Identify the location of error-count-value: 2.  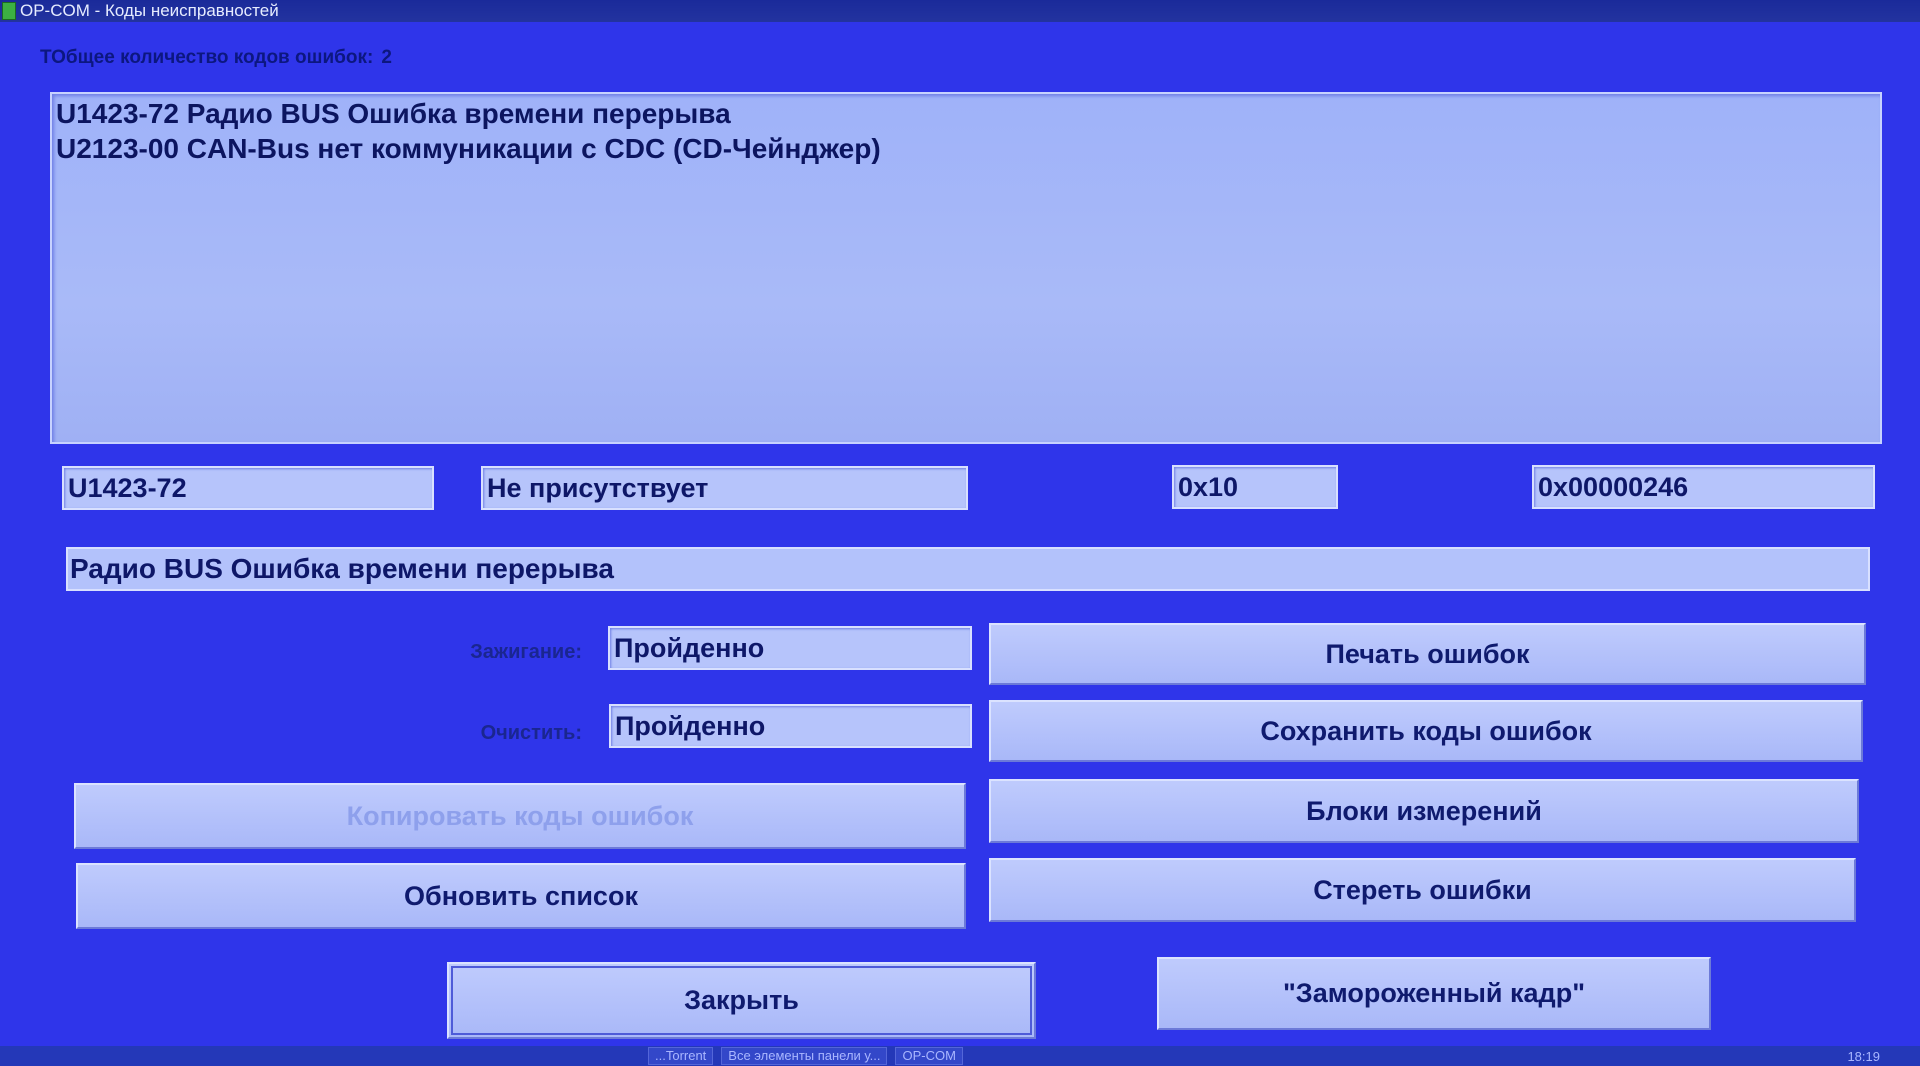
(386, 57).